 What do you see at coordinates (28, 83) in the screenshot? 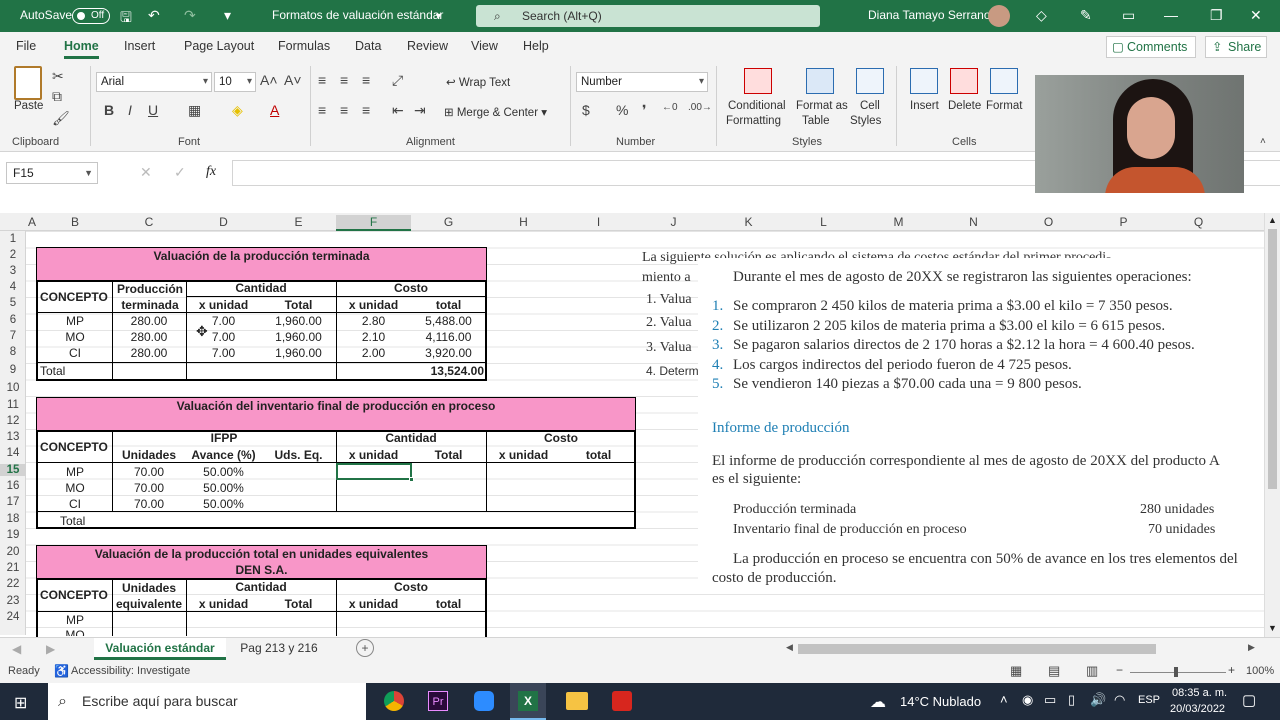
I see `paste-icon` at bounding box center [28, 83].